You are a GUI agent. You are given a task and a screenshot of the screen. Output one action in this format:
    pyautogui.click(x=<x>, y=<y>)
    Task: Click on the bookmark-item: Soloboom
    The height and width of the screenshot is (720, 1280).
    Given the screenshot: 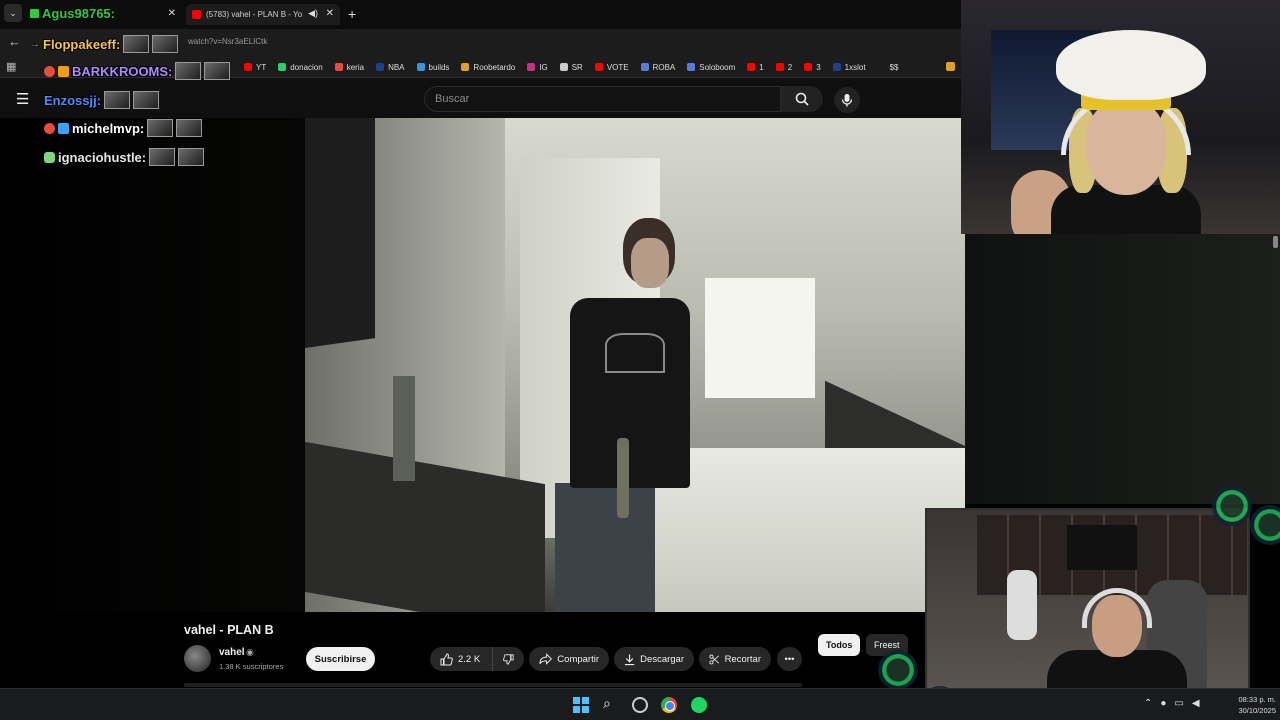 What is the action you would take?
    pyautogui.click(x=711, y=67)
    